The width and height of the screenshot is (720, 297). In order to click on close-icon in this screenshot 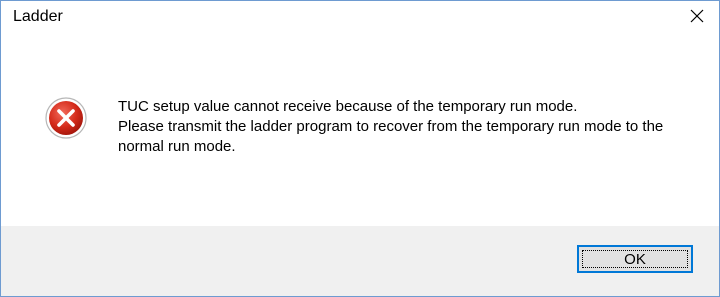, I will do `click(697, 16)`.